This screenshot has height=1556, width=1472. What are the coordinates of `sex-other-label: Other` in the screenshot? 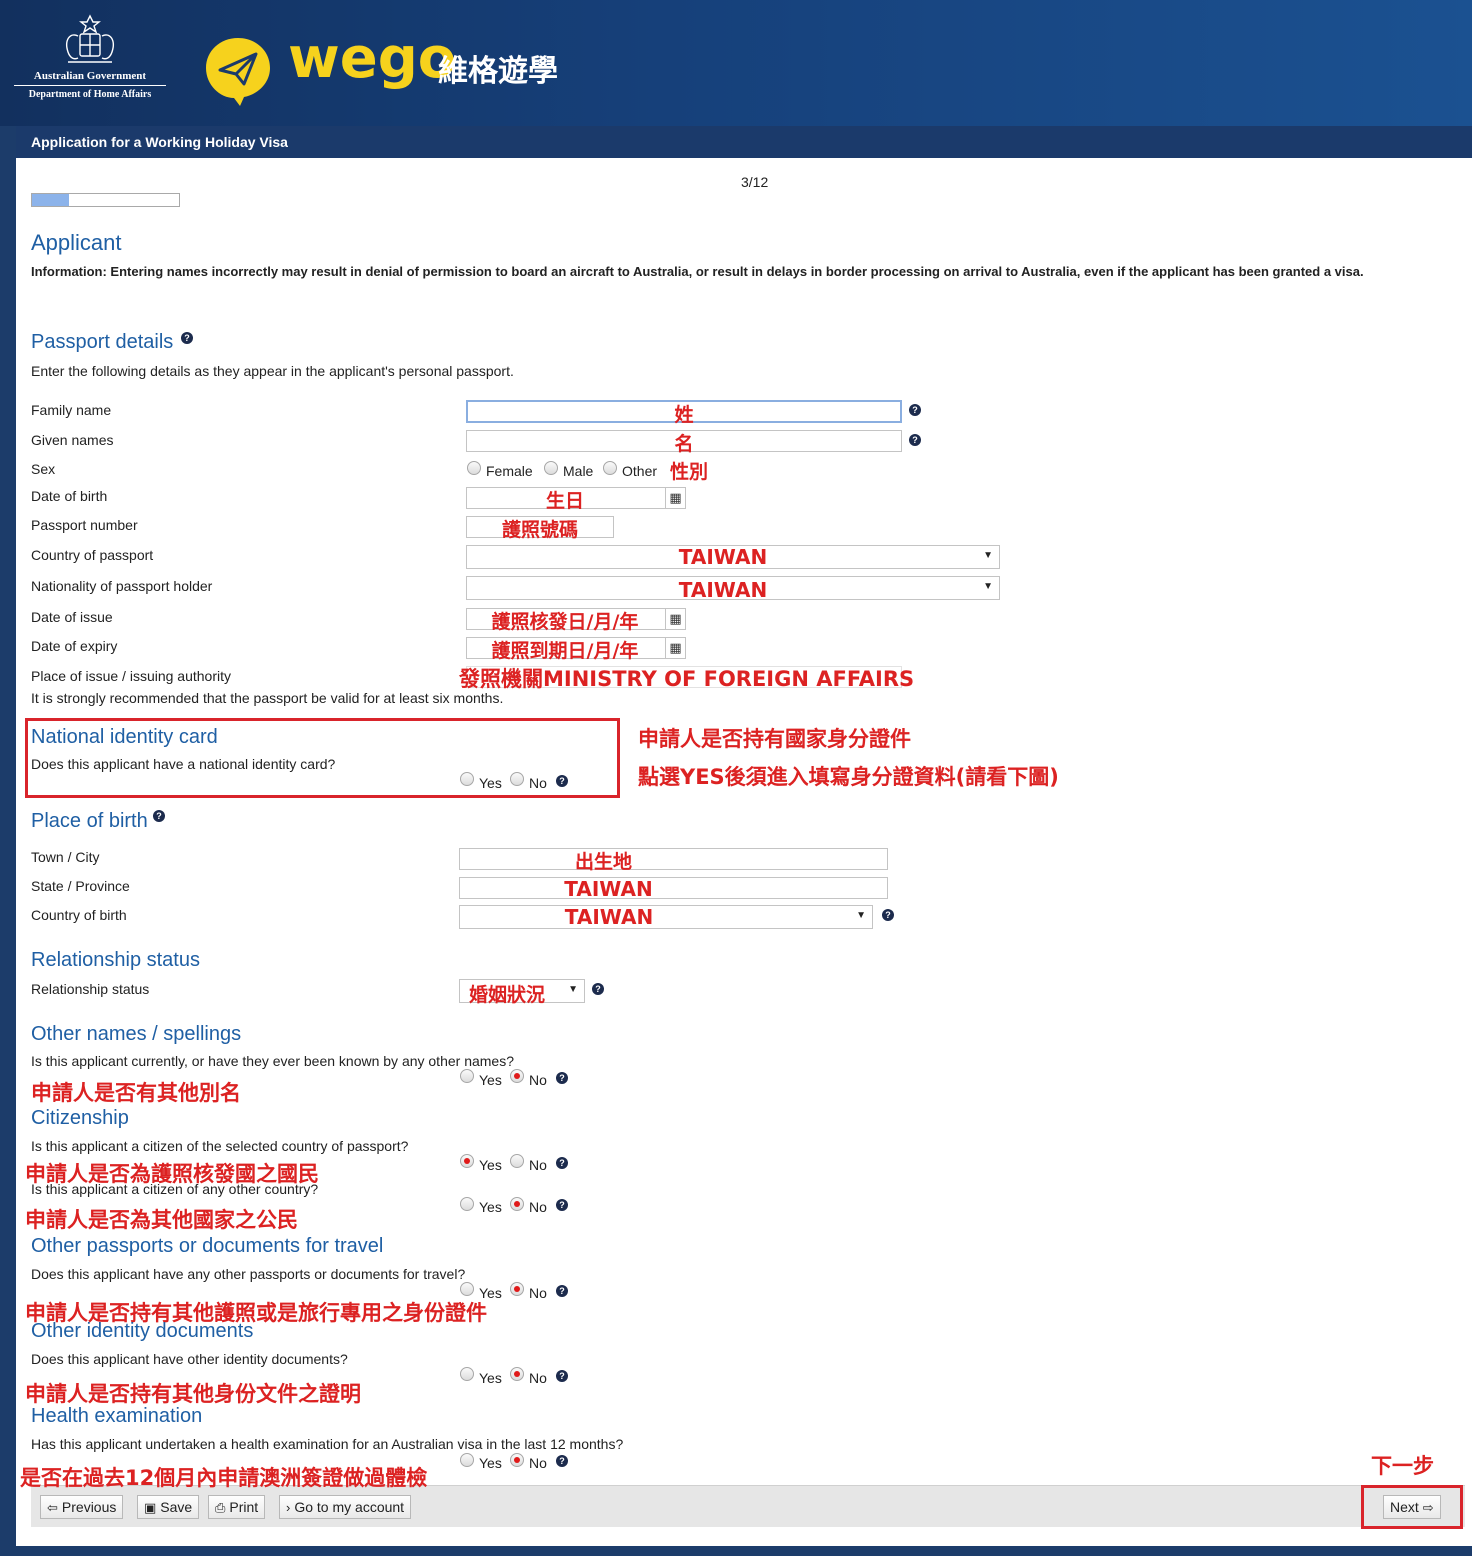 It's located at (640, 471).